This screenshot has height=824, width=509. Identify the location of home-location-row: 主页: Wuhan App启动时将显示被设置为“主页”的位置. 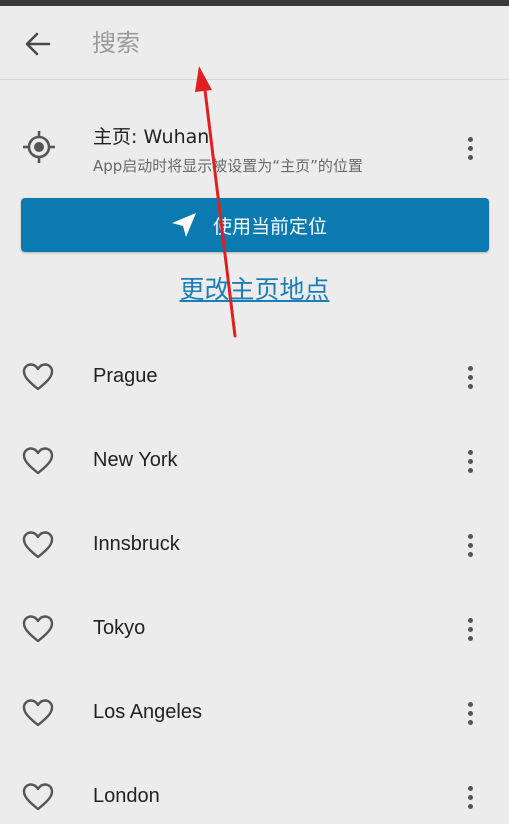
(254, 148).